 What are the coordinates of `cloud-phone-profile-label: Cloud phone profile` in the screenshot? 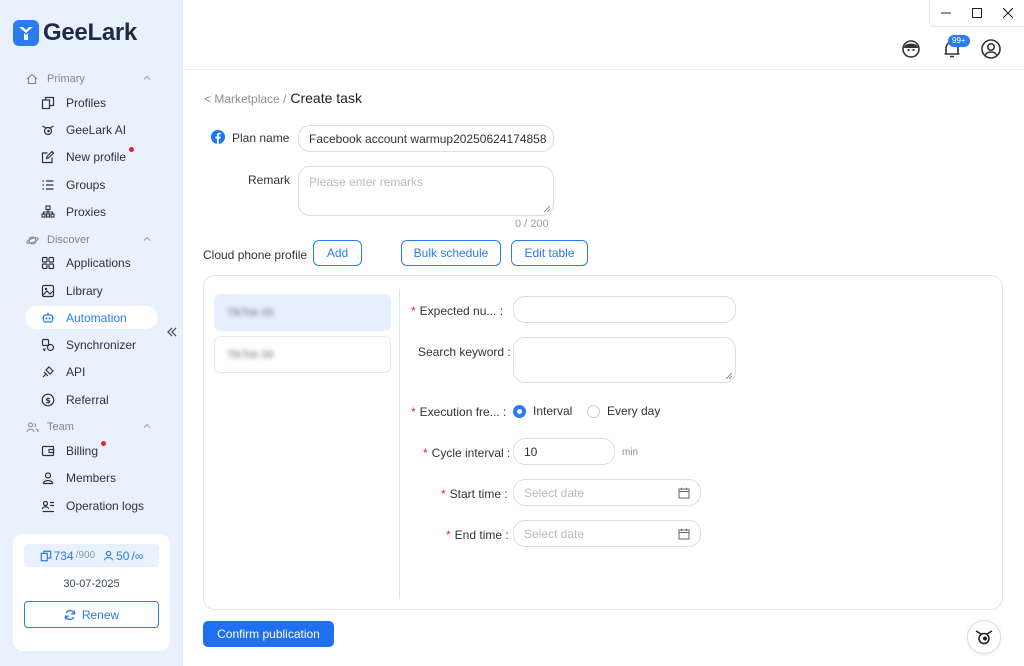 It's located at (255, 255).